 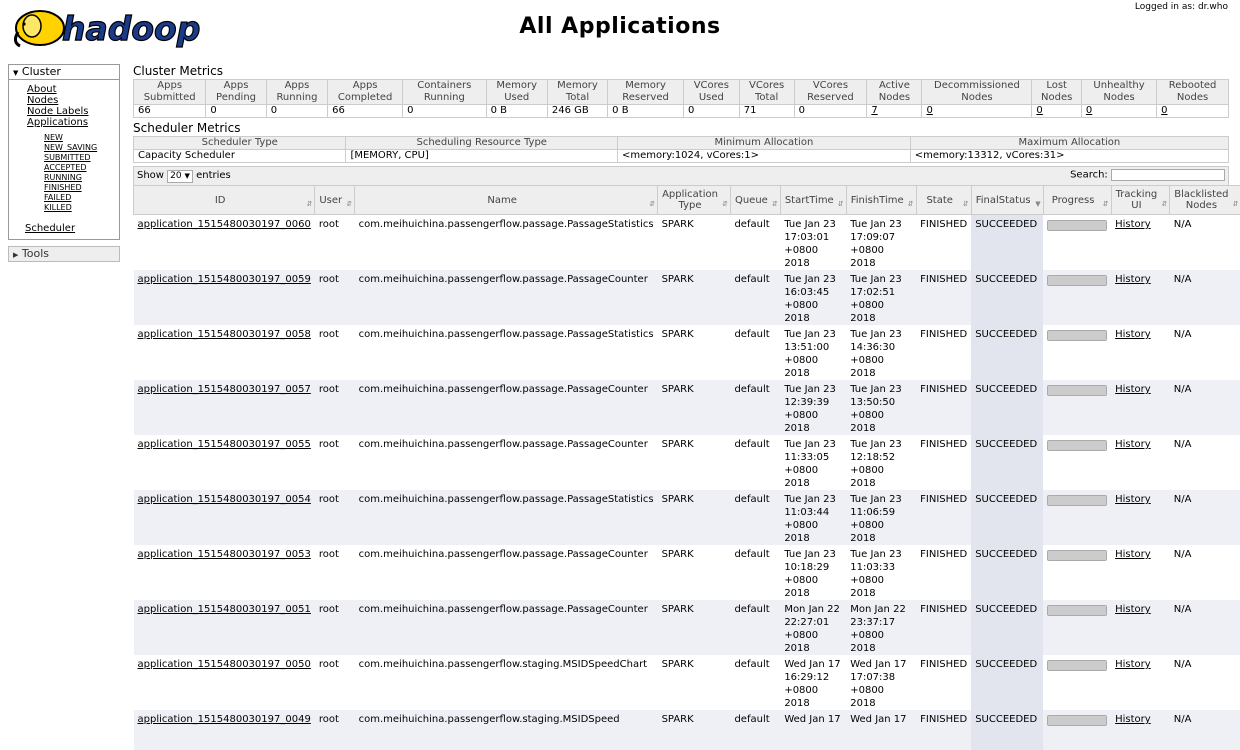 I want to click on cell-state: FINISHED, so click(x=943, y=682).